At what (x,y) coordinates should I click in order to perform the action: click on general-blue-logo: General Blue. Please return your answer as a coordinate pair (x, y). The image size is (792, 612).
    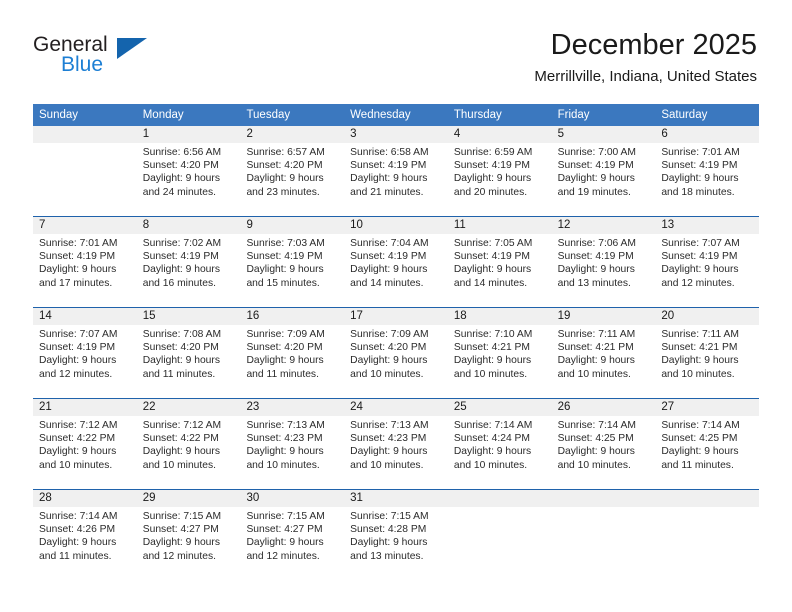
    Looking at the image, I should click on (98, 58).